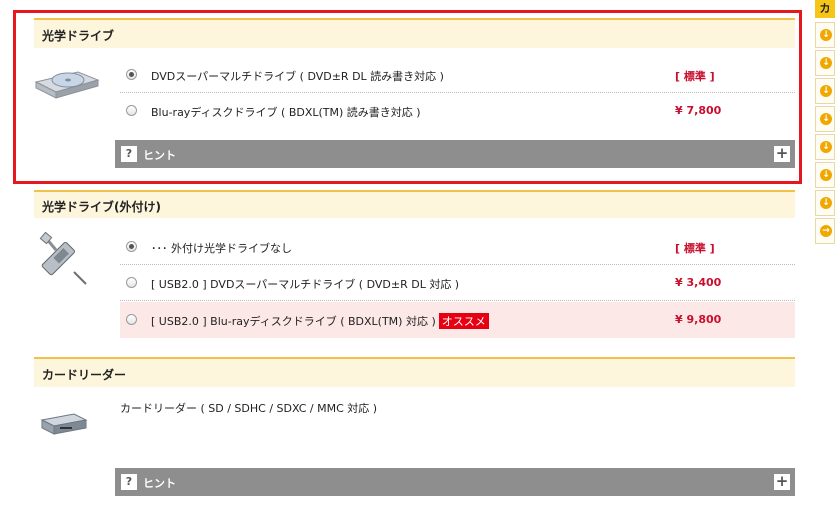  I want to click on section-external-drive-header: 光学ドライブ(外付け), so click(414, 204).